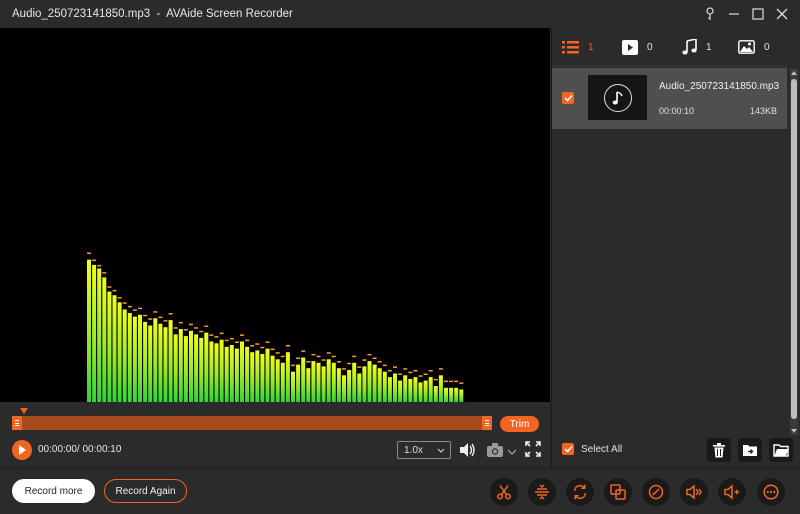 The height and width of the screenshot is (514, 800). Describe the element at coordinates (676, 47) in the screenshot. I see `media-filter-bar: 1 0 1 0` at that location.